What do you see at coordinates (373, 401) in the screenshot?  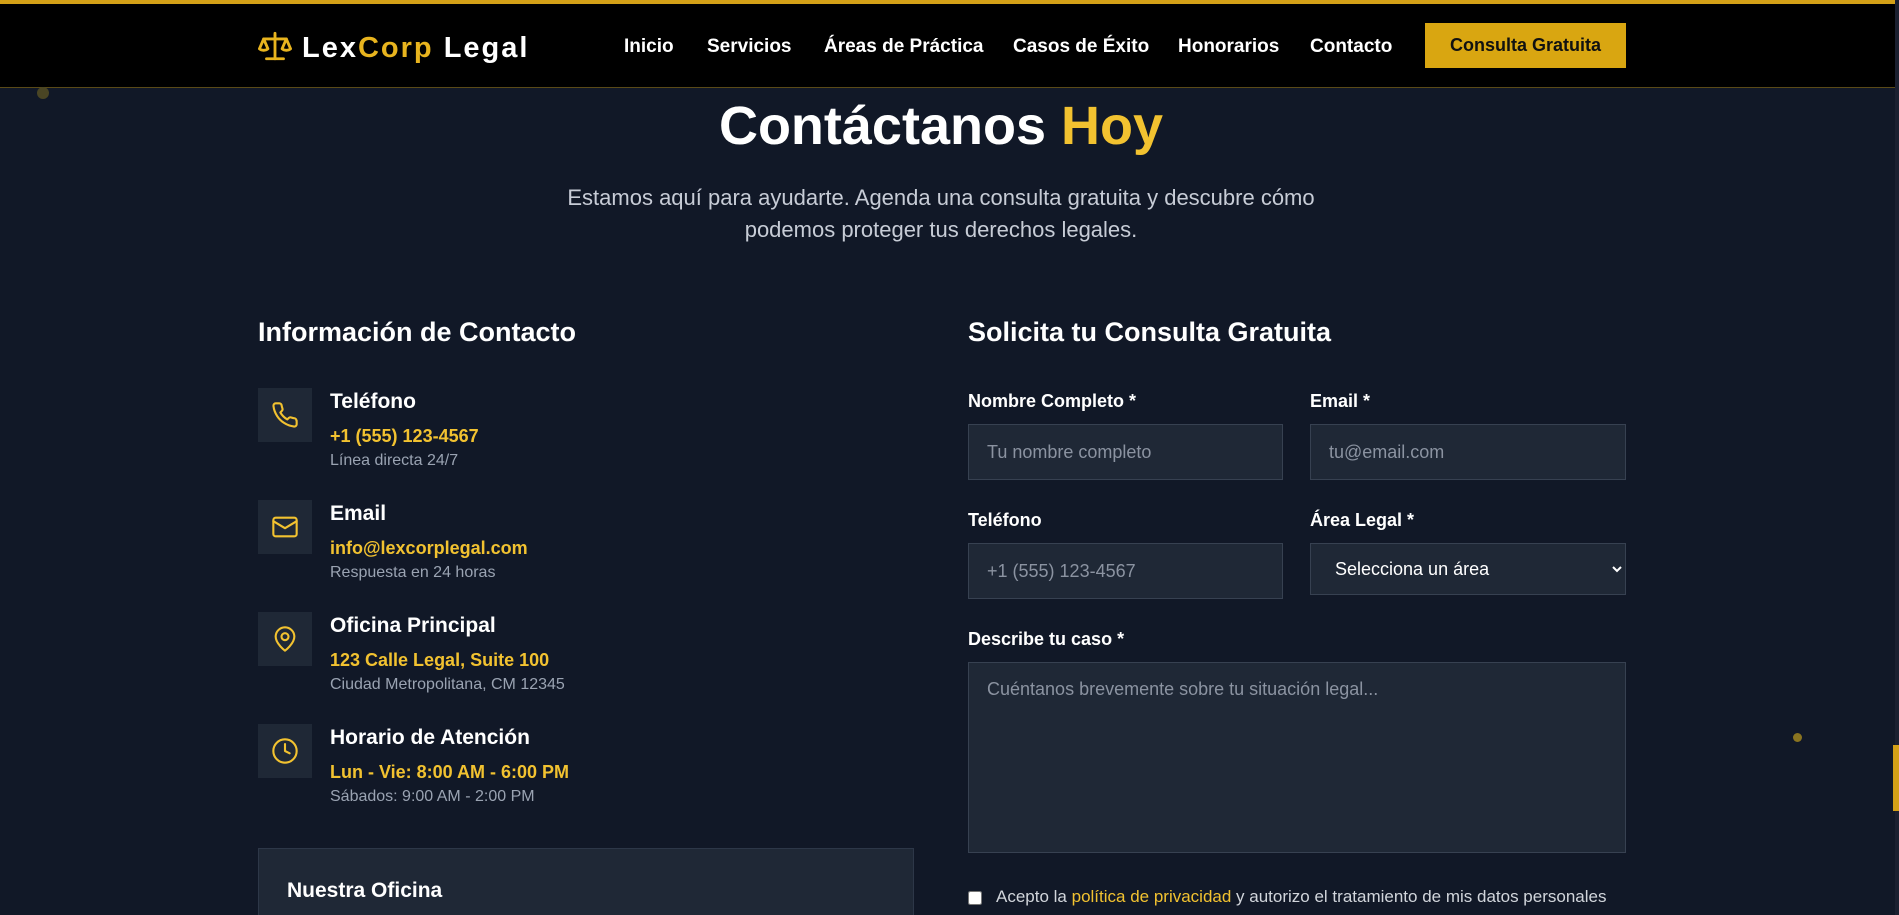 I see `contact-label: Teléfono` at bounding box center [373, 401].